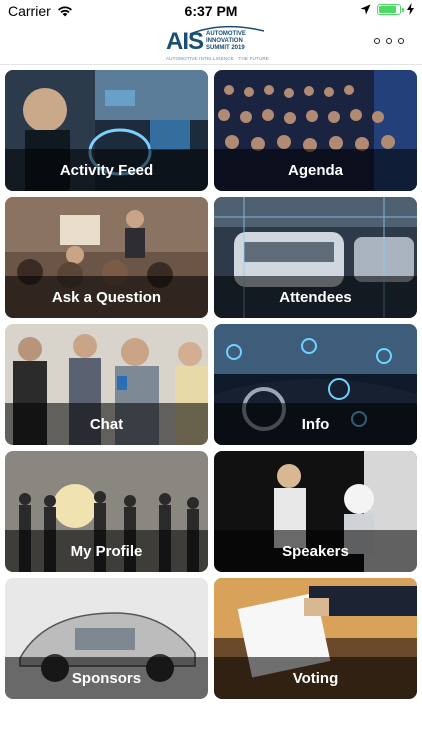  I want to click on logo-line: SUMMIT 2019, so click(225, 48).